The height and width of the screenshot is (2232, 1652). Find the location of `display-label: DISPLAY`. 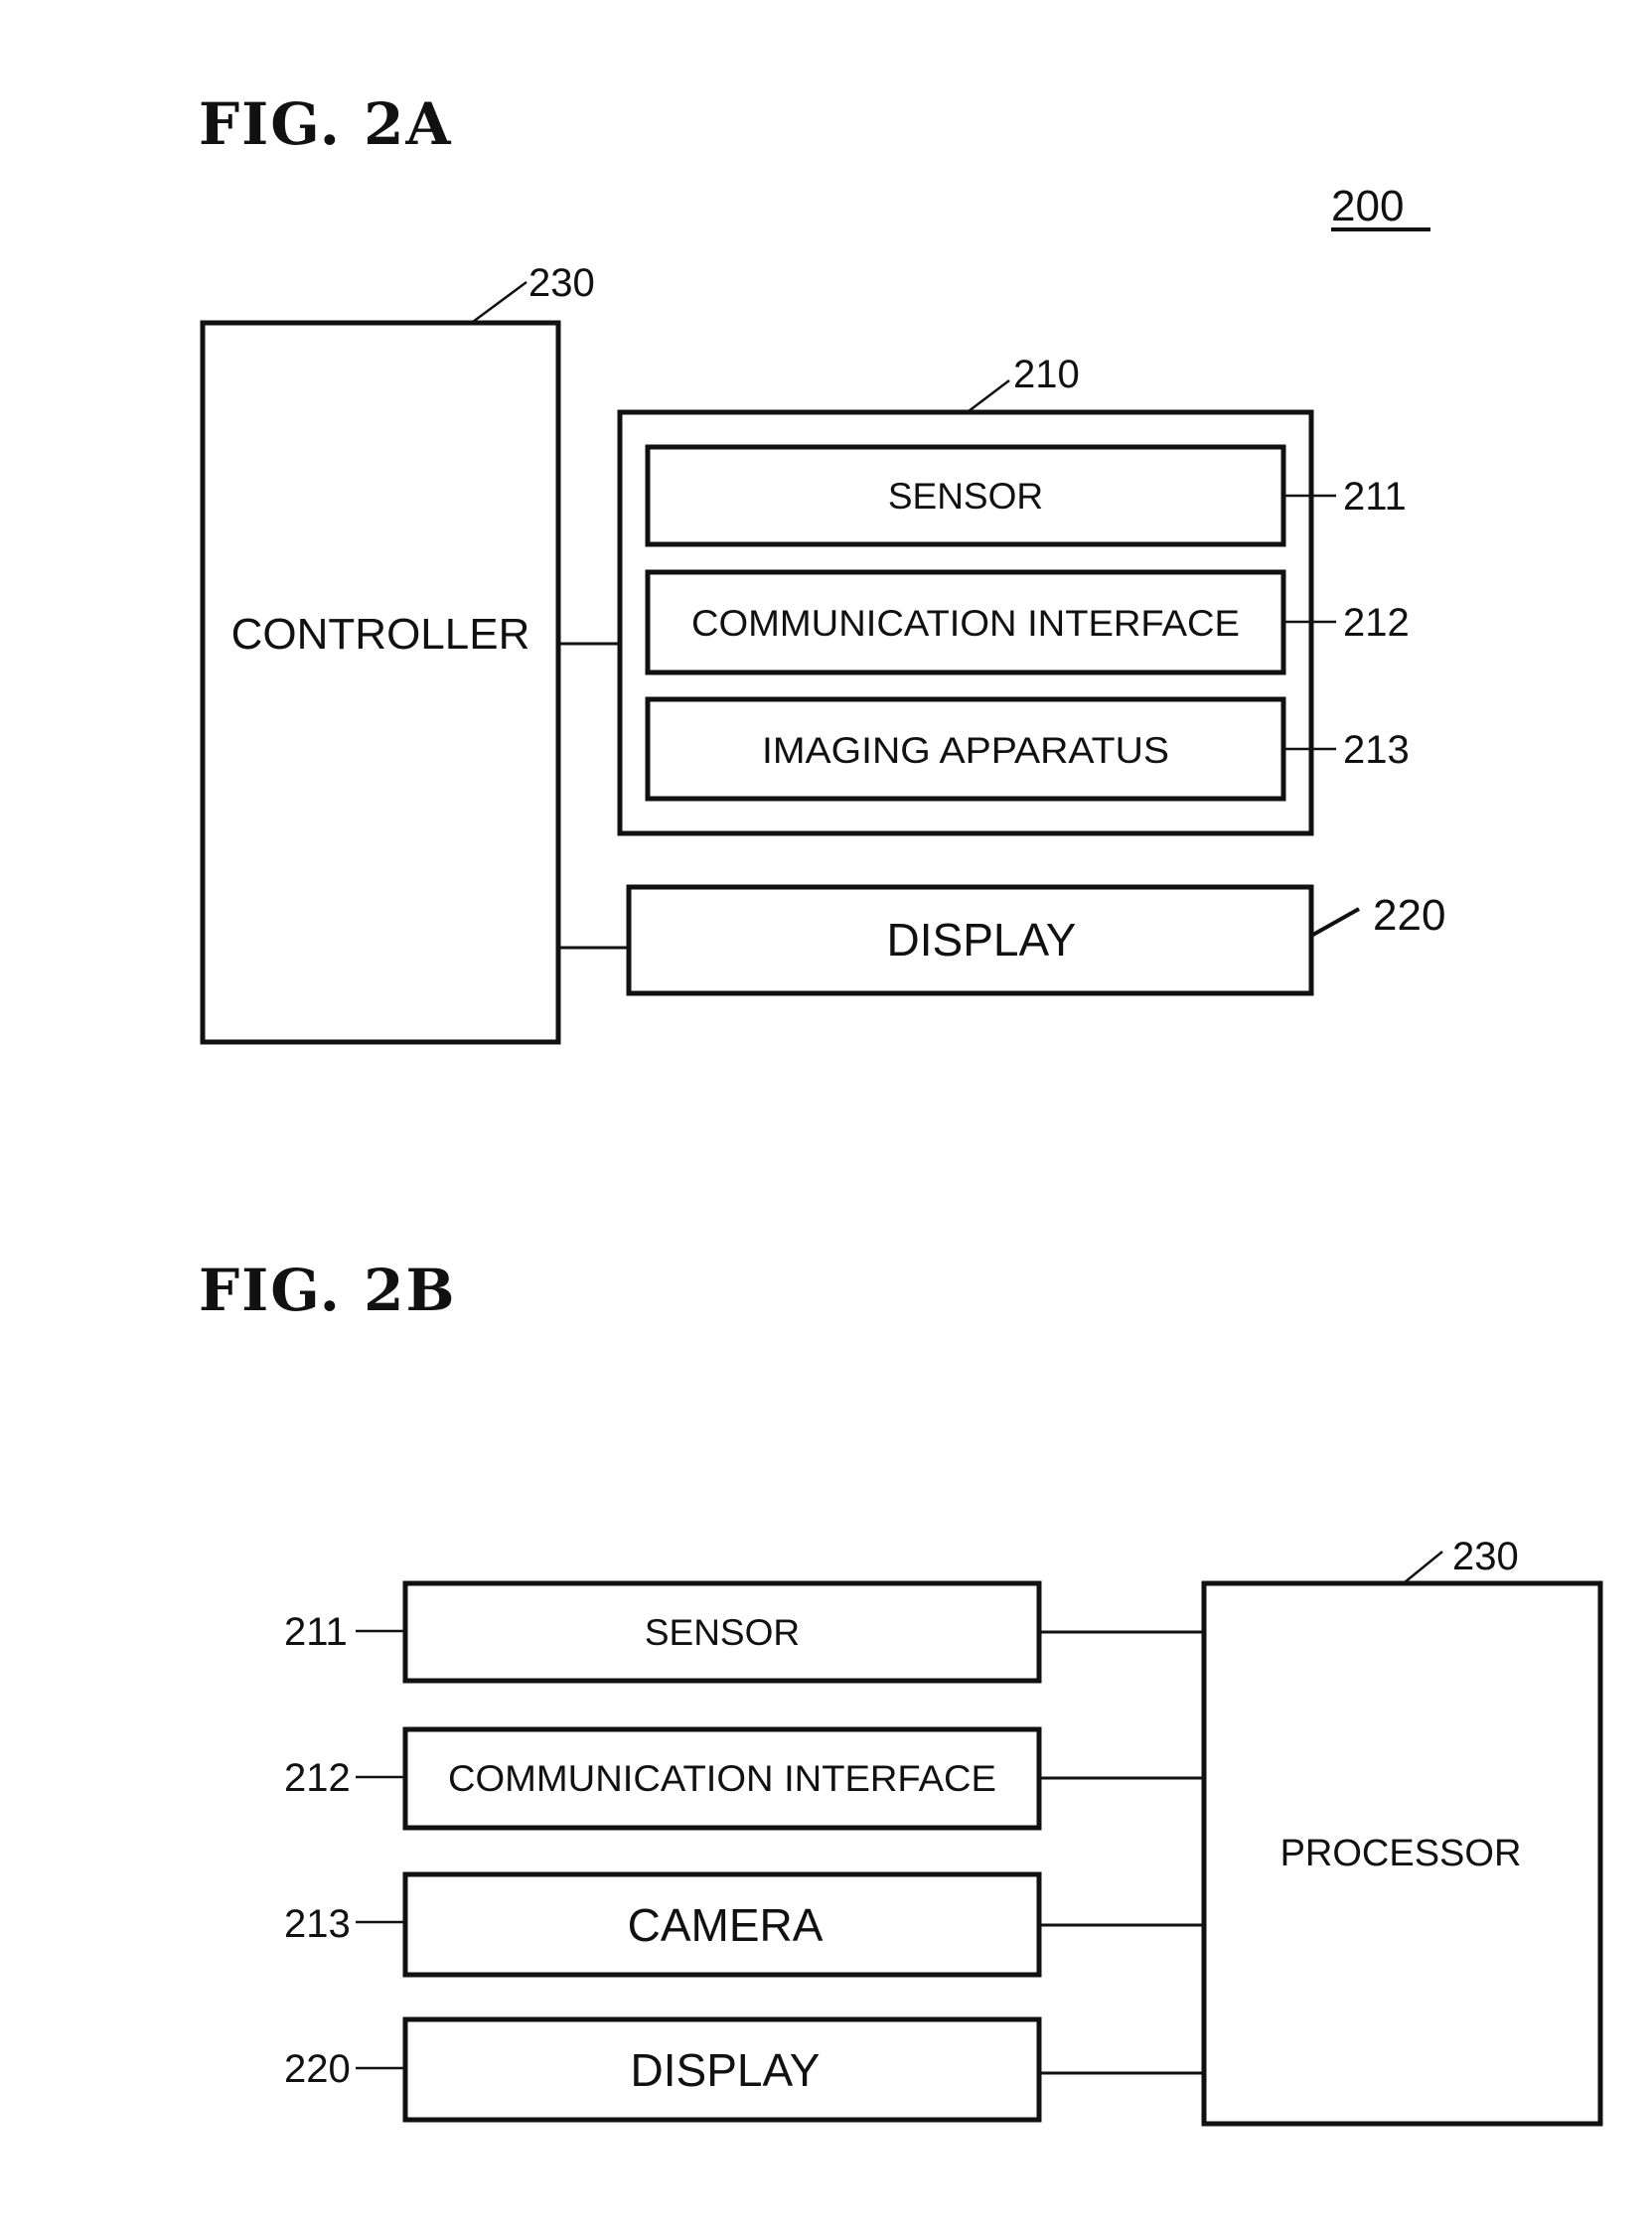

display-label: DISPLAY is located at coordinates (982, 940).